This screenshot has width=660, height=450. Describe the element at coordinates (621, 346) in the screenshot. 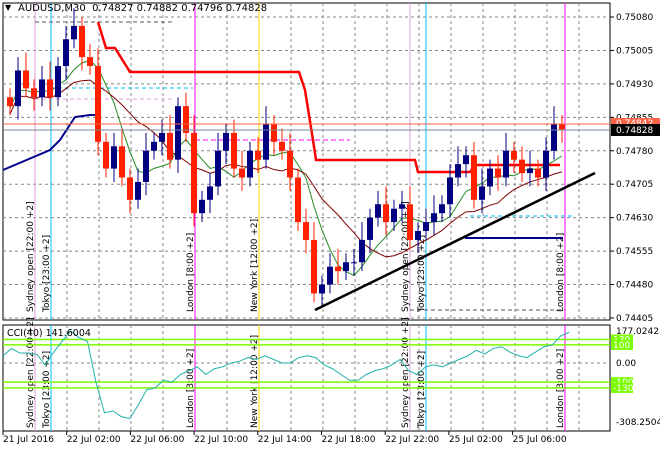

I see `cci-level-label: 100` at that location.